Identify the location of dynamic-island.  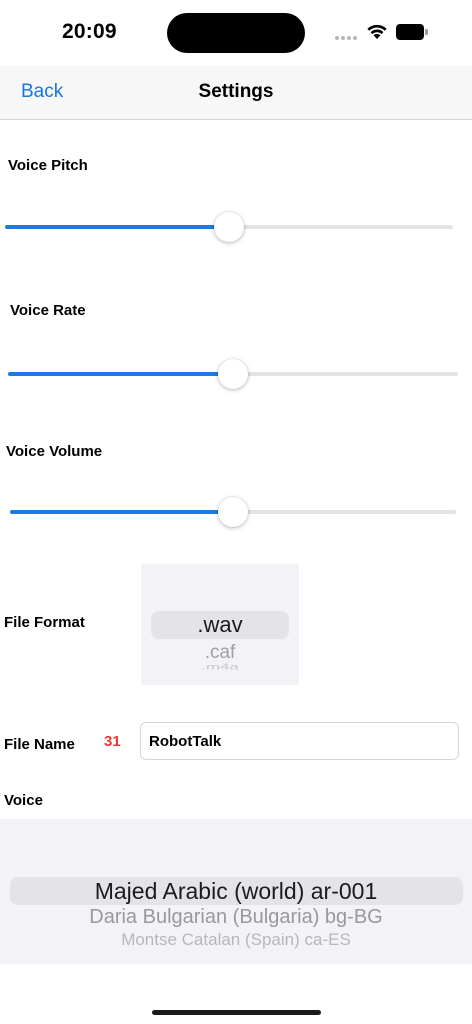
(236, 33).